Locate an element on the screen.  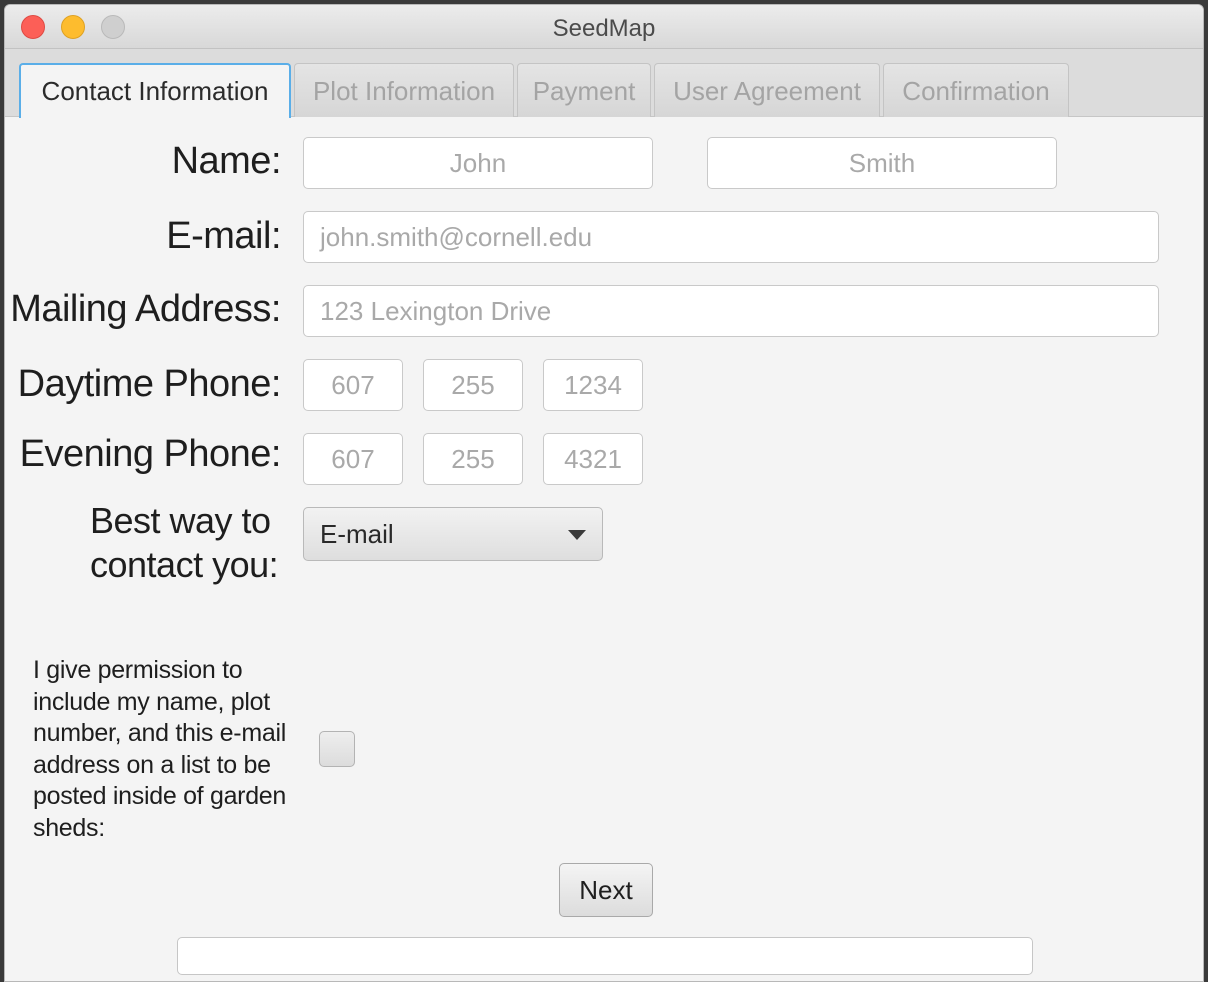
contact-method-label-line2: contact you: is located at coordinates (184, 564).